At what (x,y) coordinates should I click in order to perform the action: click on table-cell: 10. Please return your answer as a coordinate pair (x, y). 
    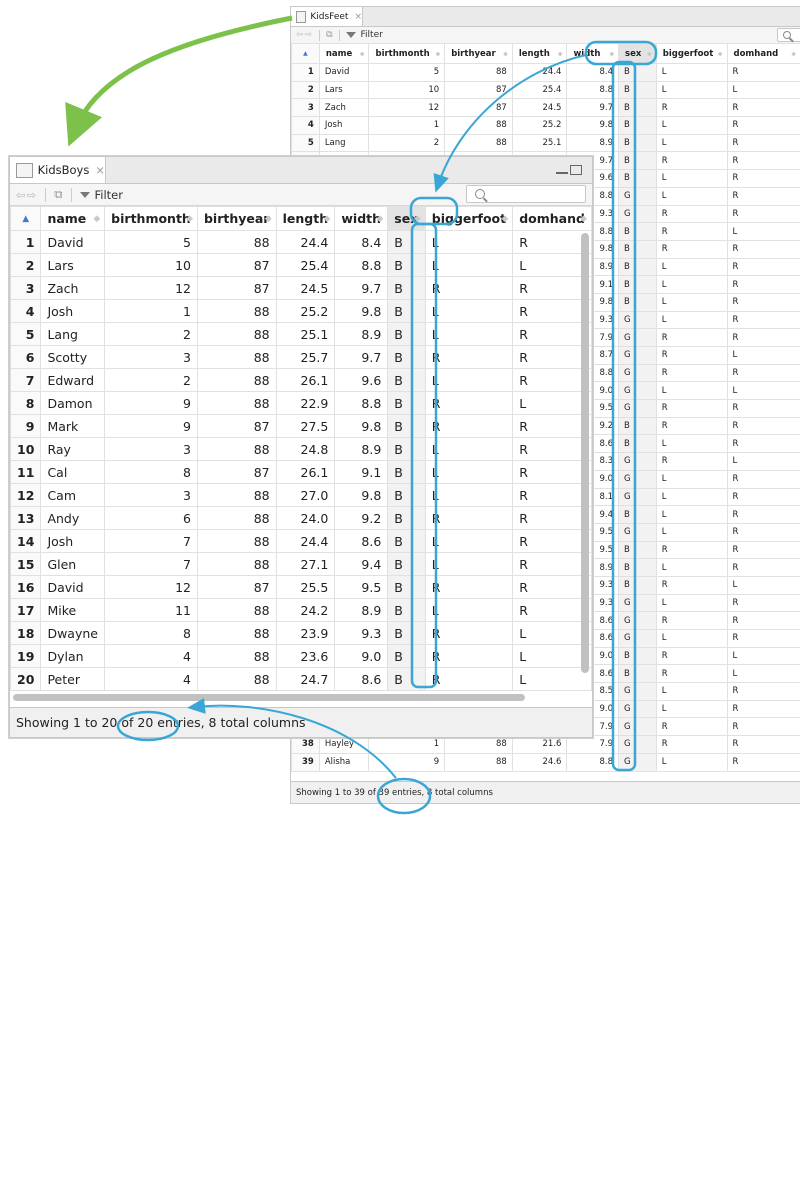
    Looking at the image, I should click on (407, 90).